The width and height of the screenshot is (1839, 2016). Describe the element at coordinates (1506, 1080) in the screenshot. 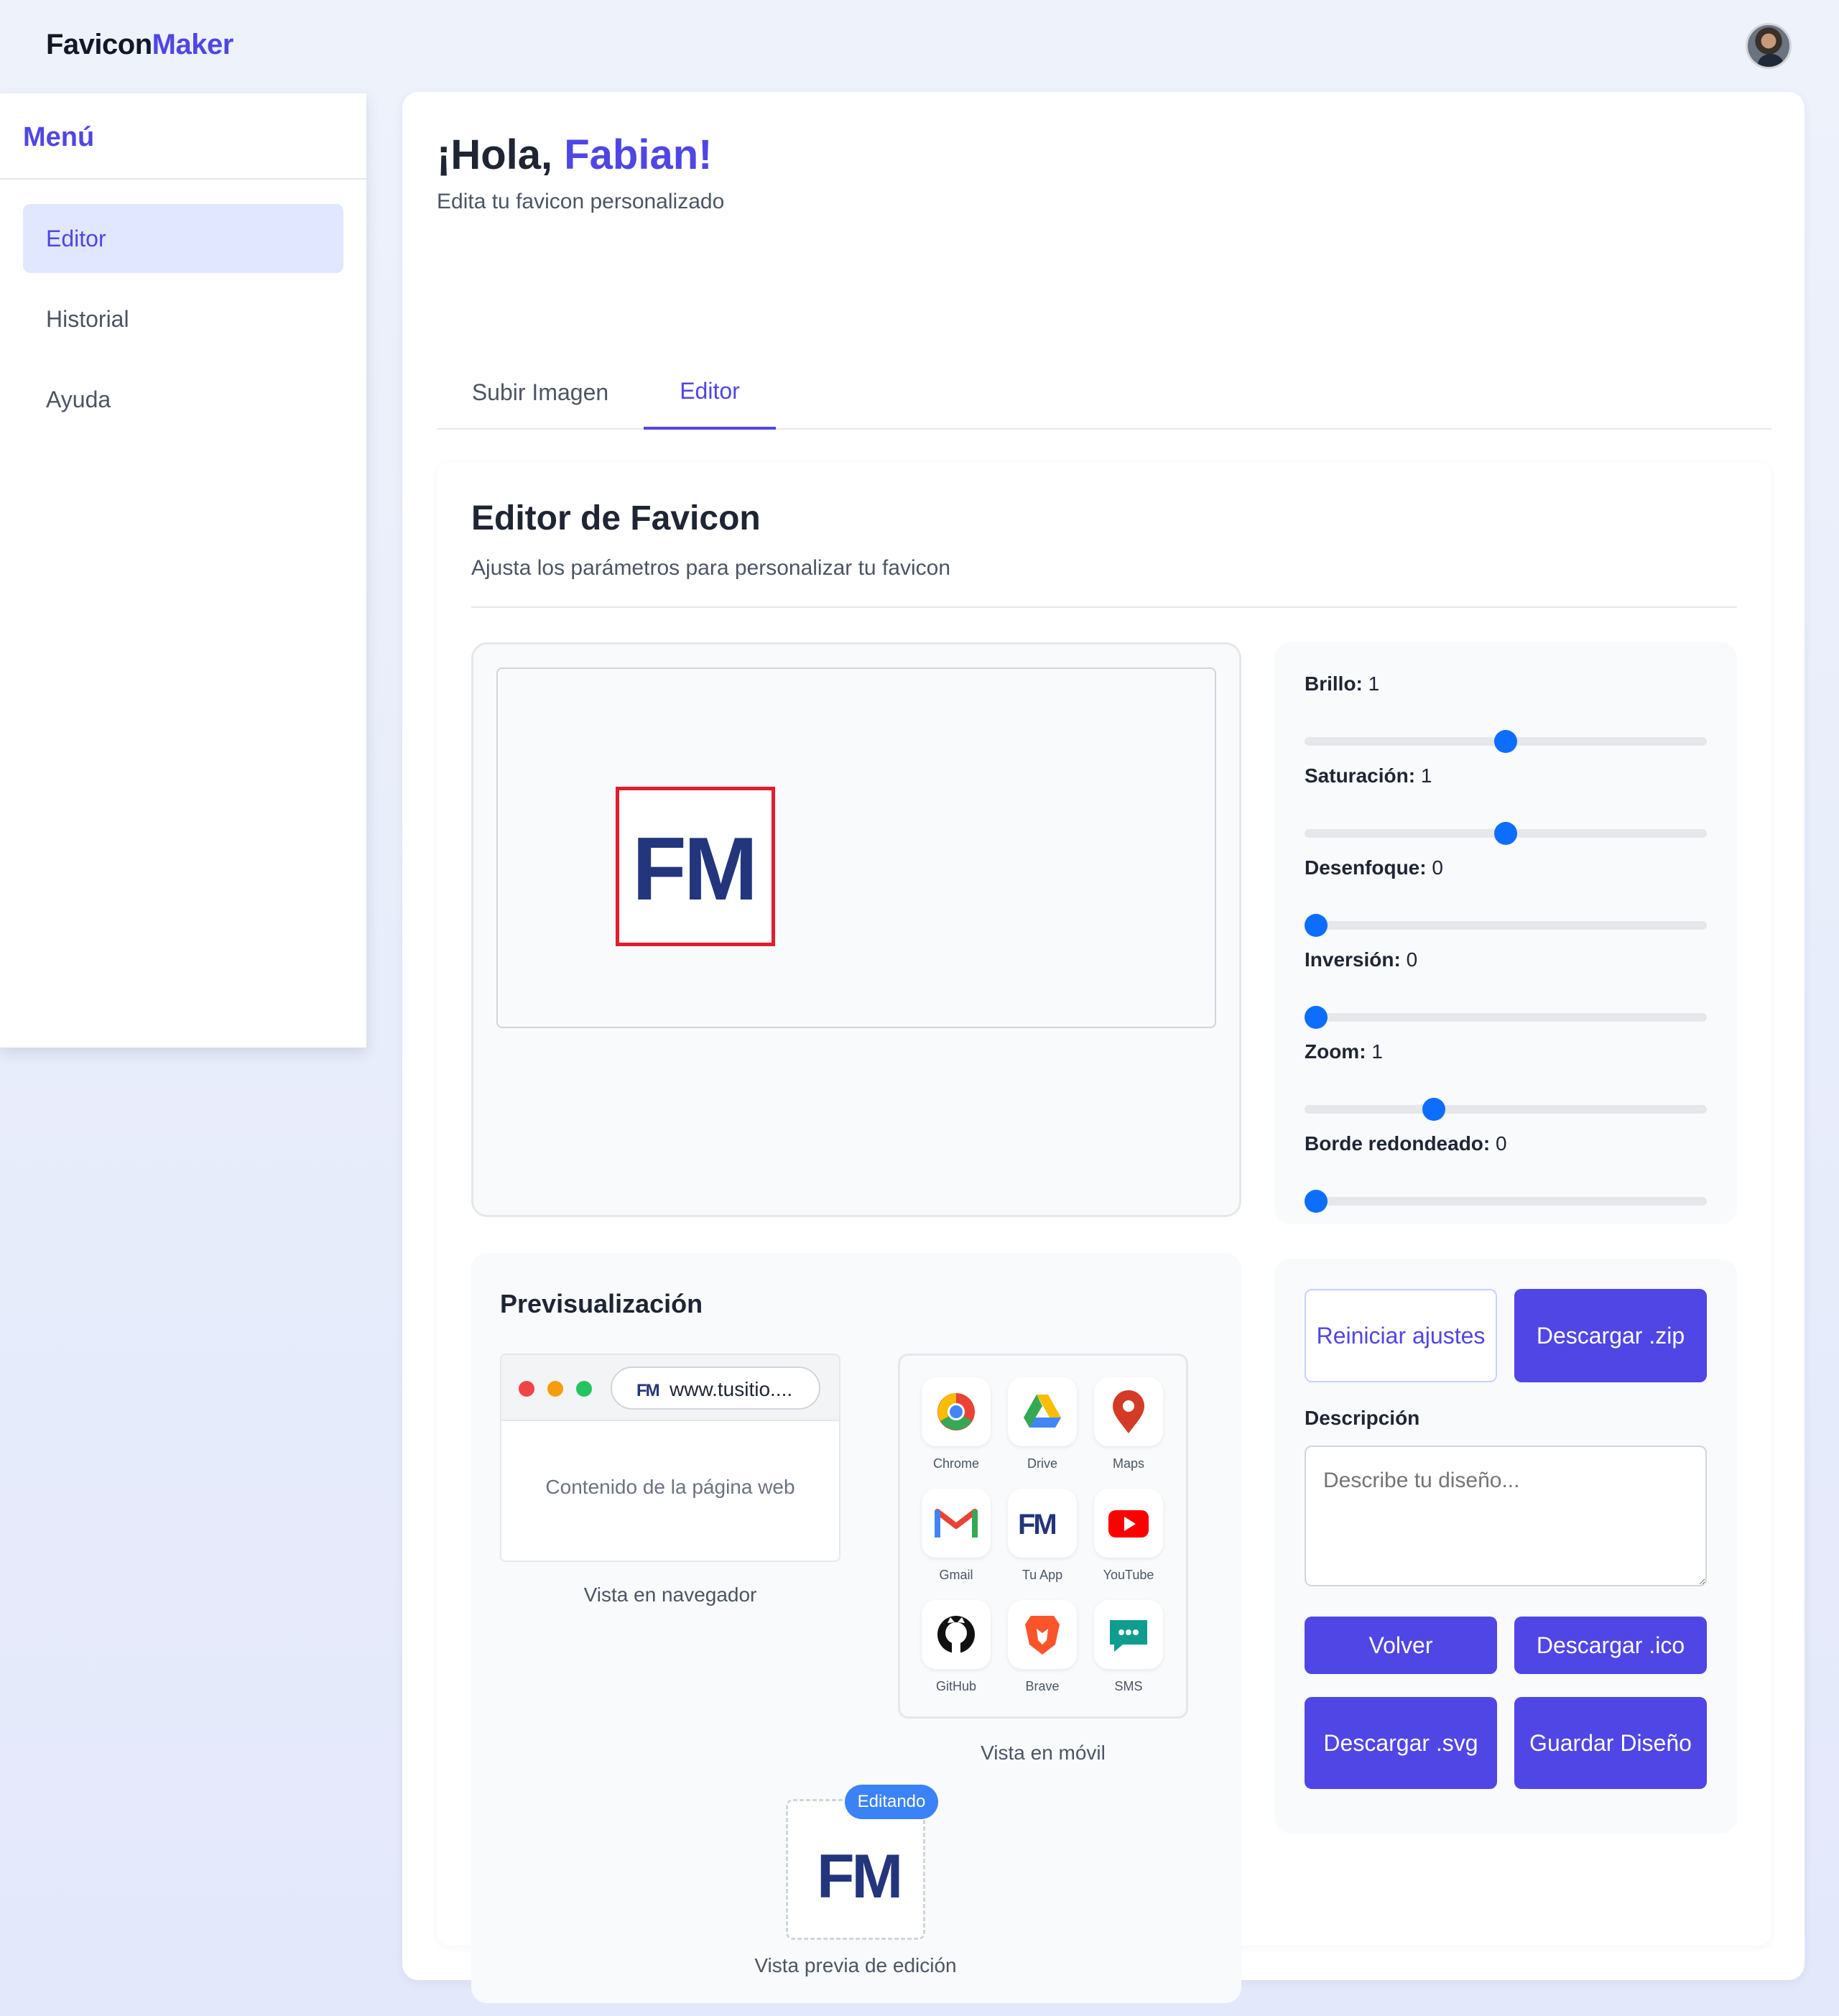

I see `zoom-control: Zoom: 1` at that location.